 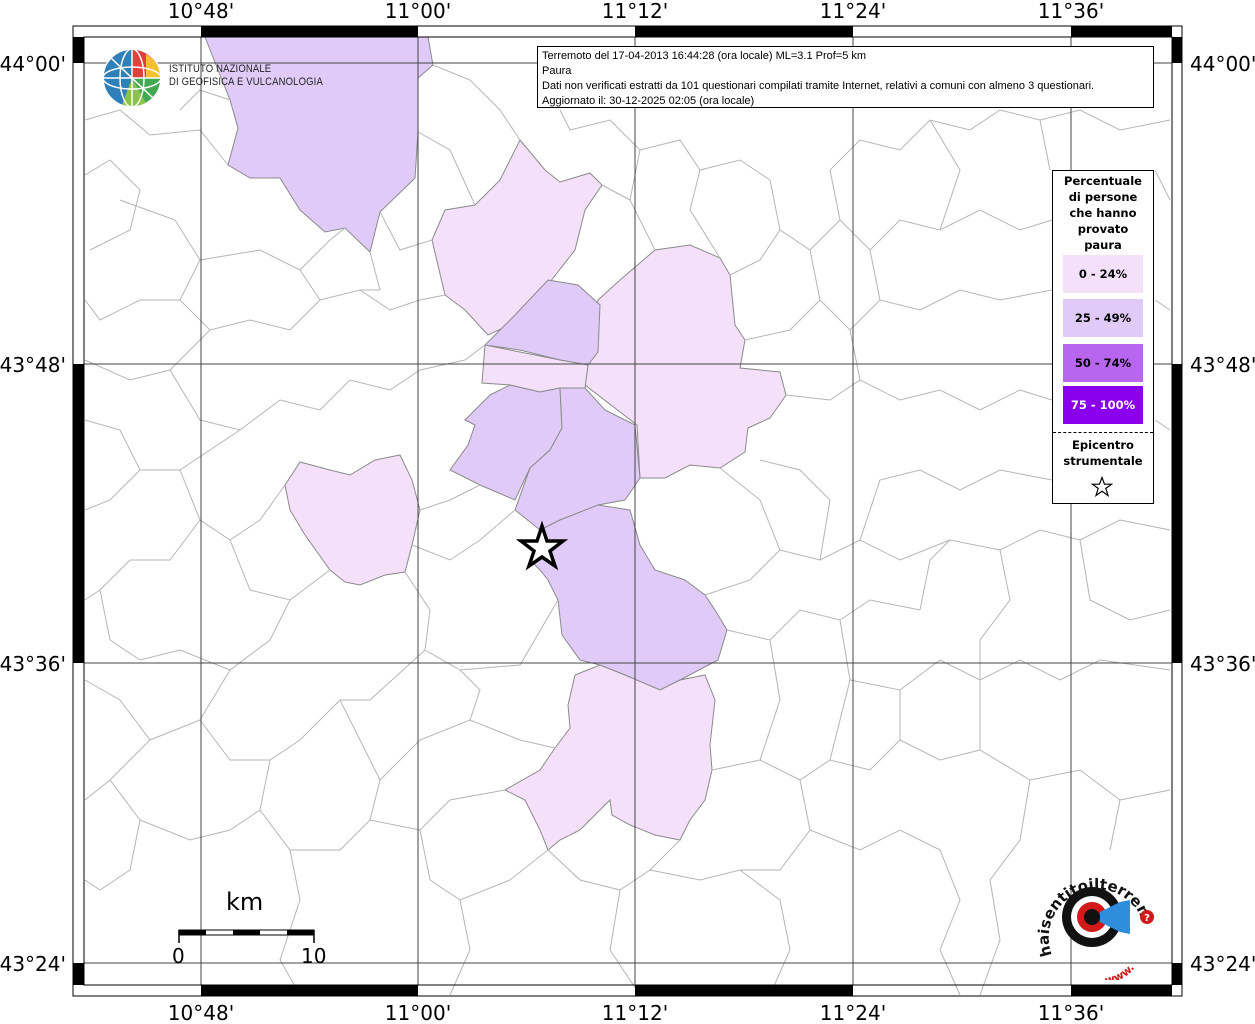 I want to click on hst-www: www., so click(x=1120, y=970).